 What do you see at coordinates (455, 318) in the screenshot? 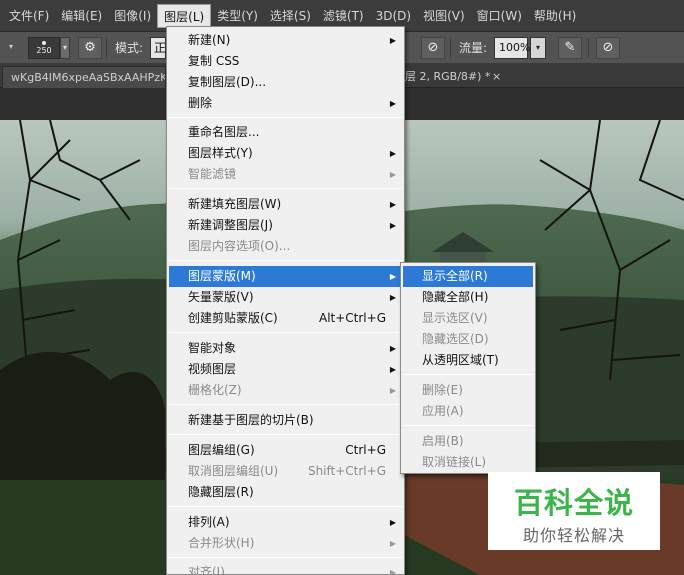
I see `menu-item-label: 显示选区(V)` at bounding box center [455, 318].